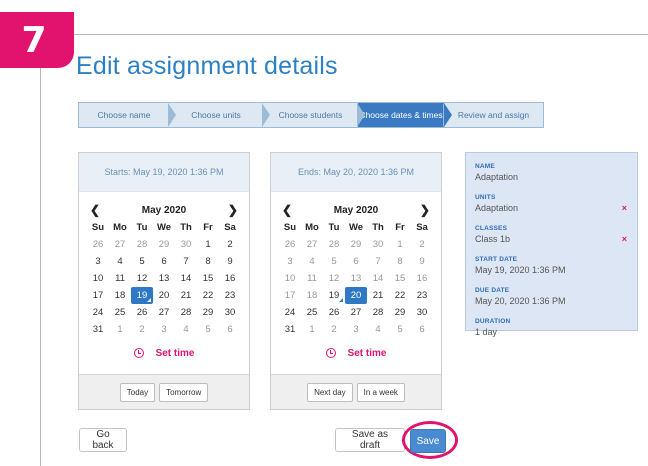 The width and height of the screenshot is (648, 466). What do you see at coordinates (404, 115) in the screenshot?
I see `step-choose-dates-times: Choose dates & times` at bounding box center [404, 115].